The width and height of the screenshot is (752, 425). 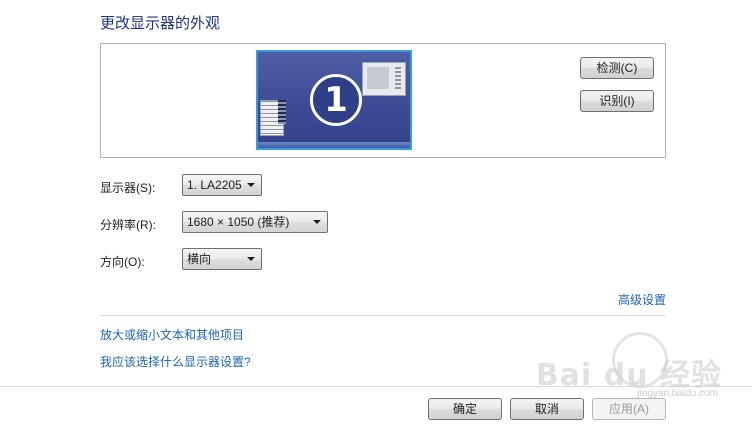 I want to click on orientation-select: 横向, so click(x=222, y=259).